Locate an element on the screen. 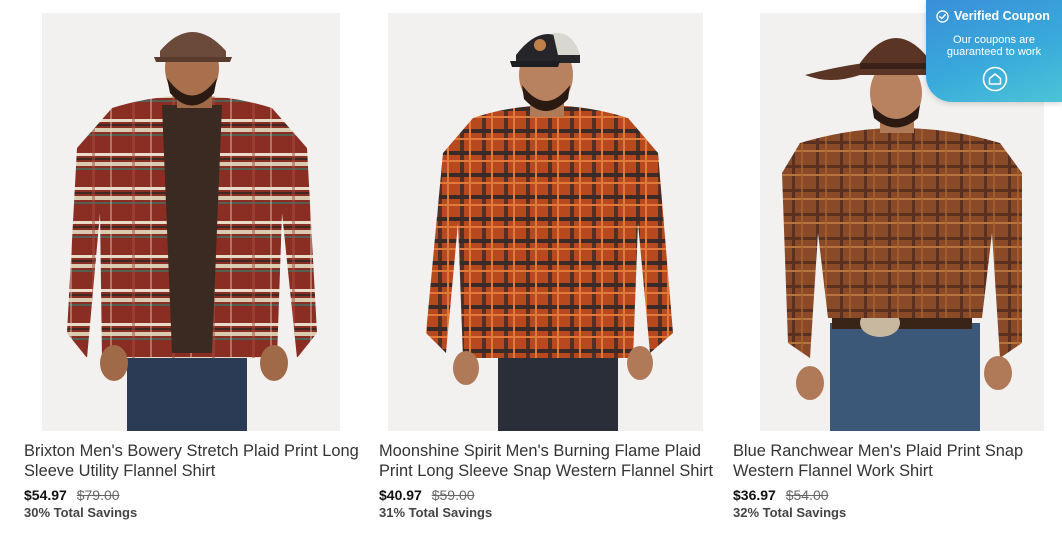 The image size is (1062, 557). house-logo-icon is located at coordinates (995, 79).